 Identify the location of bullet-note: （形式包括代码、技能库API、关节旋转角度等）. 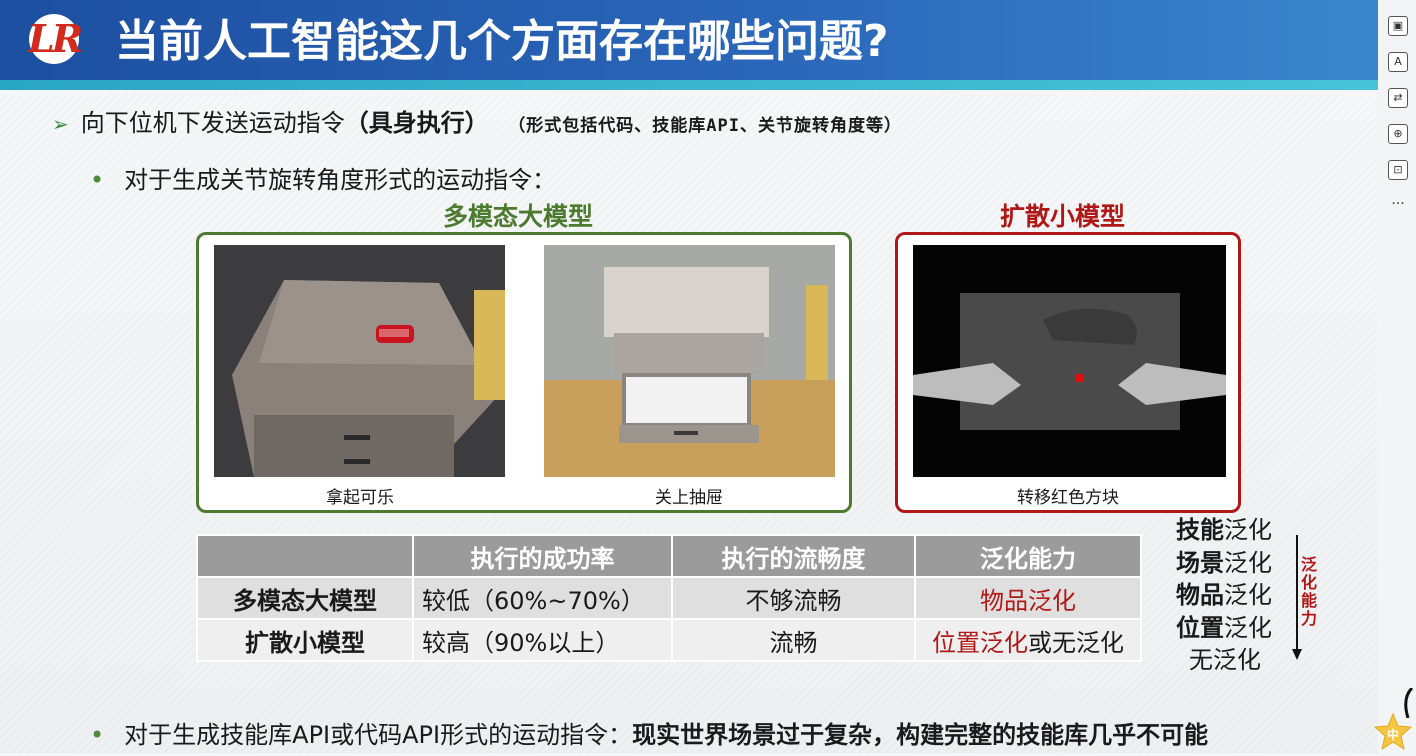
(709, 126).